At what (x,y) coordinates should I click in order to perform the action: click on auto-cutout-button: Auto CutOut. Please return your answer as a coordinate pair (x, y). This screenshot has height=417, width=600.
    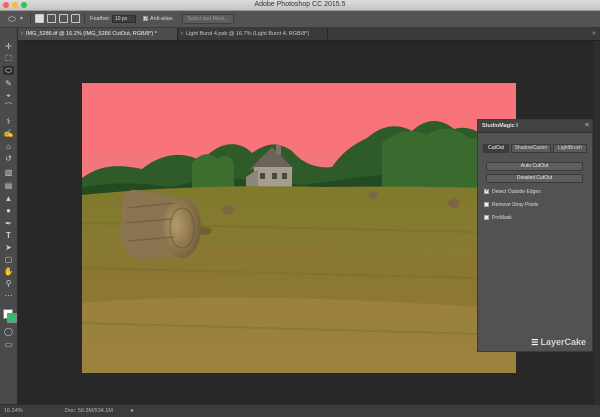
    Looking at the image, I should click on (534, 166).